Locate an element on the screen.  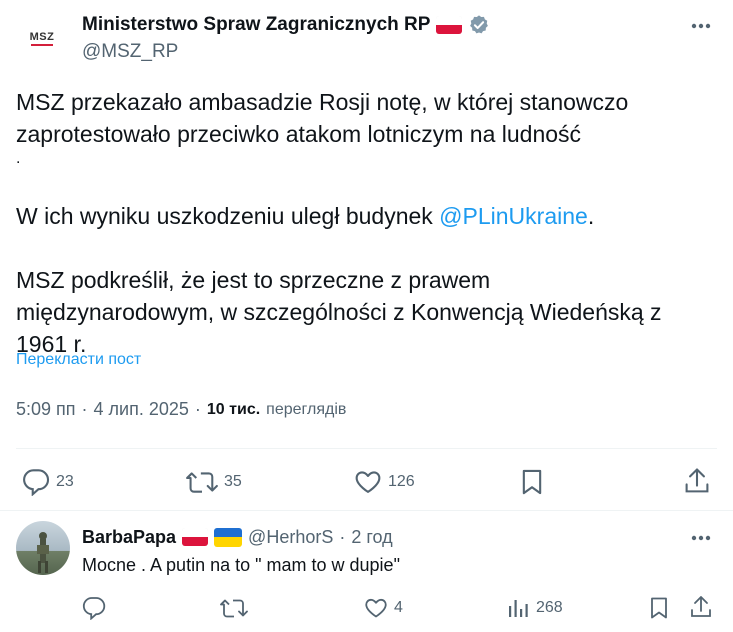
repost-button: 35 is located at coordinates (214, 482).